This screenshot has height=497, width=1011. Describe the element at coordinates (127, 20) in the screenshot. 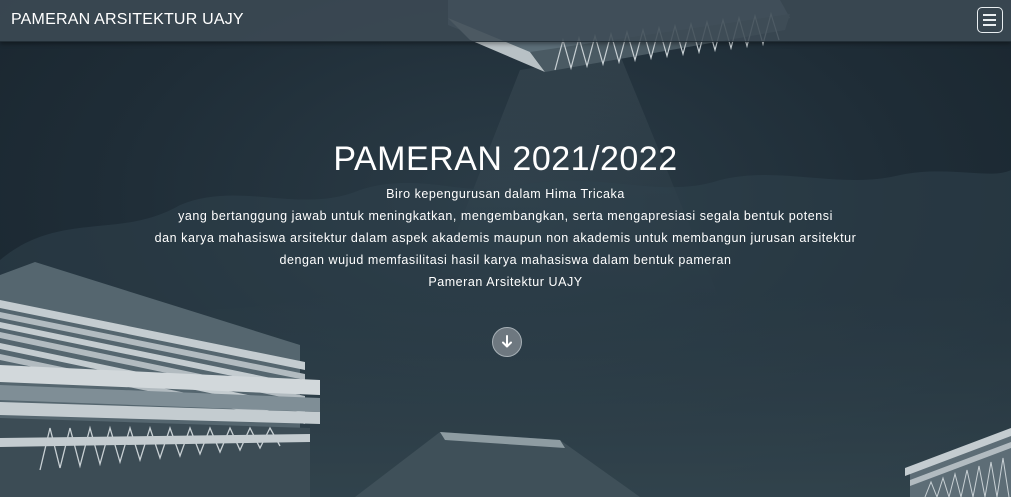

I see `brand-title: PAMERAN ARSITEKTUR UAJY` at that location.